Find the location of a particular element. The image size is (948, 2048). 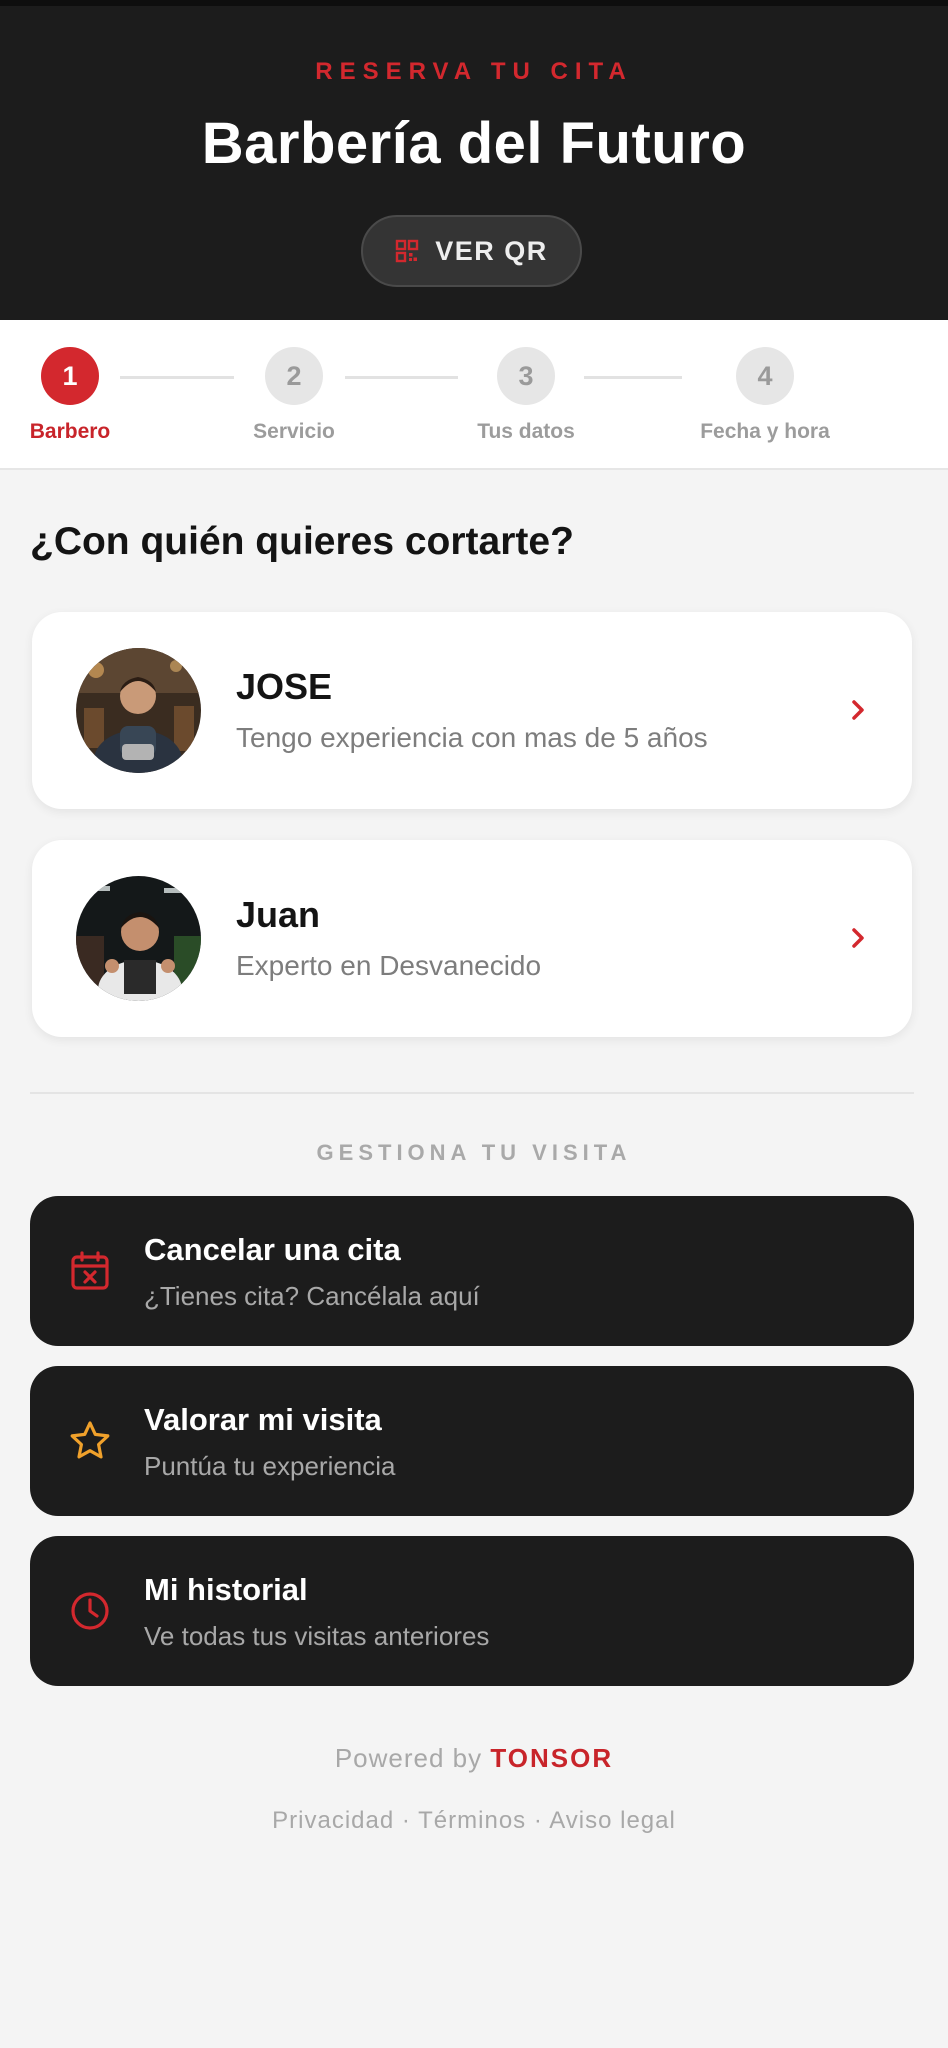

step-barbero: 1 Barbero is located at coordinates (75, 395).